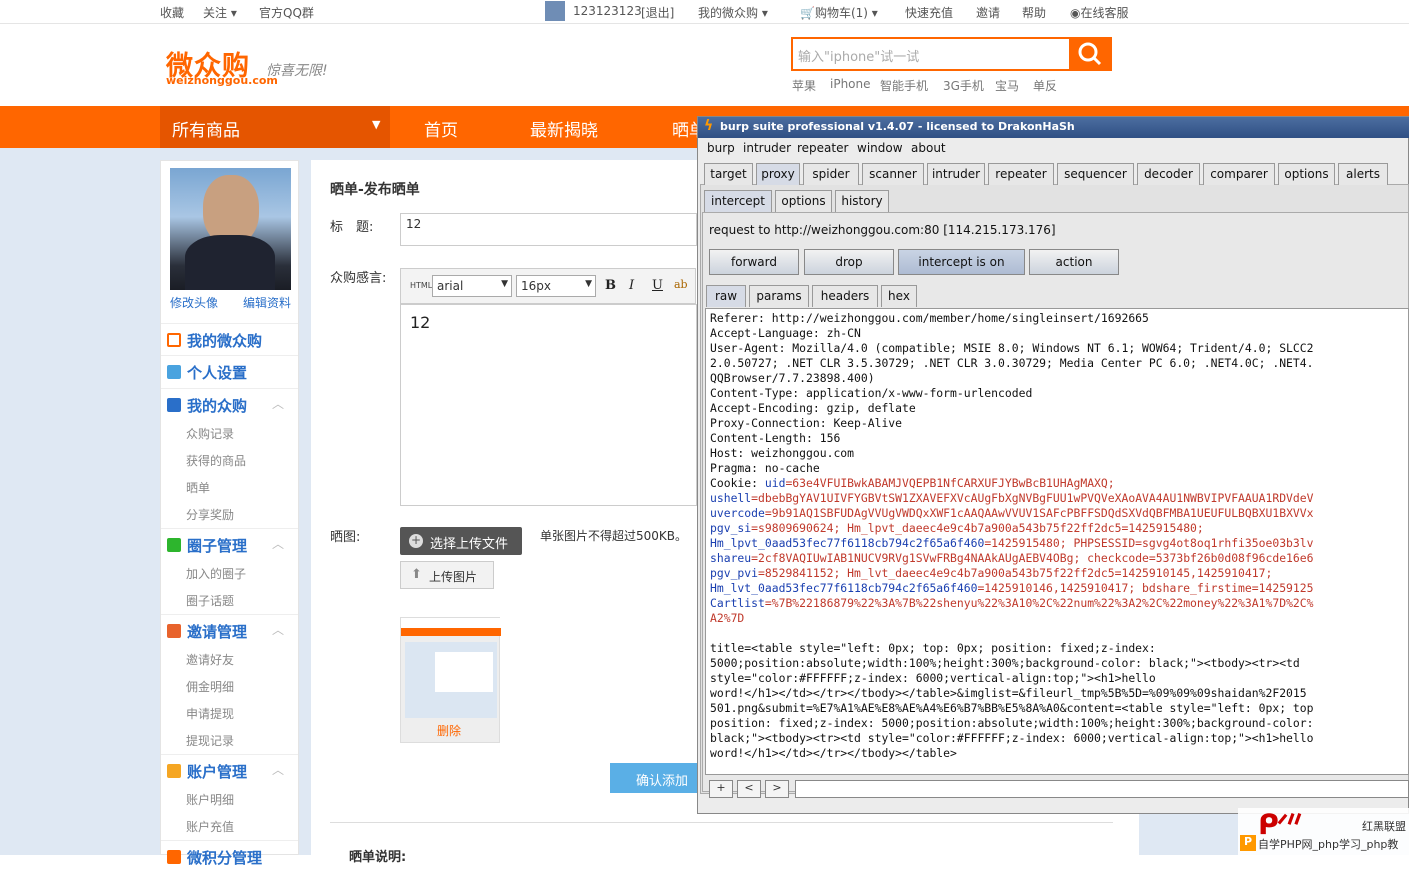 The image size is (1409, 872). Describe the element at coordinates (681, 284) in the screenshot. I see `text-color-icon: ab` at that location.